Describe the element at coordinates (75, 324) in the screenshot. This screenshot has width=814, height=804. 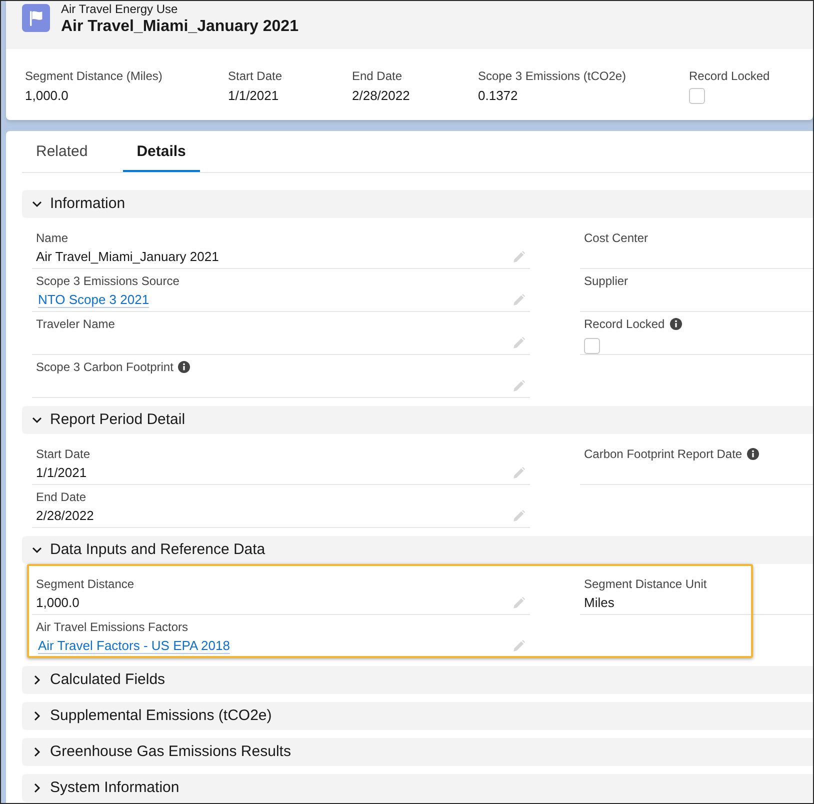
I see `field-label: Traveler Name` at that location.